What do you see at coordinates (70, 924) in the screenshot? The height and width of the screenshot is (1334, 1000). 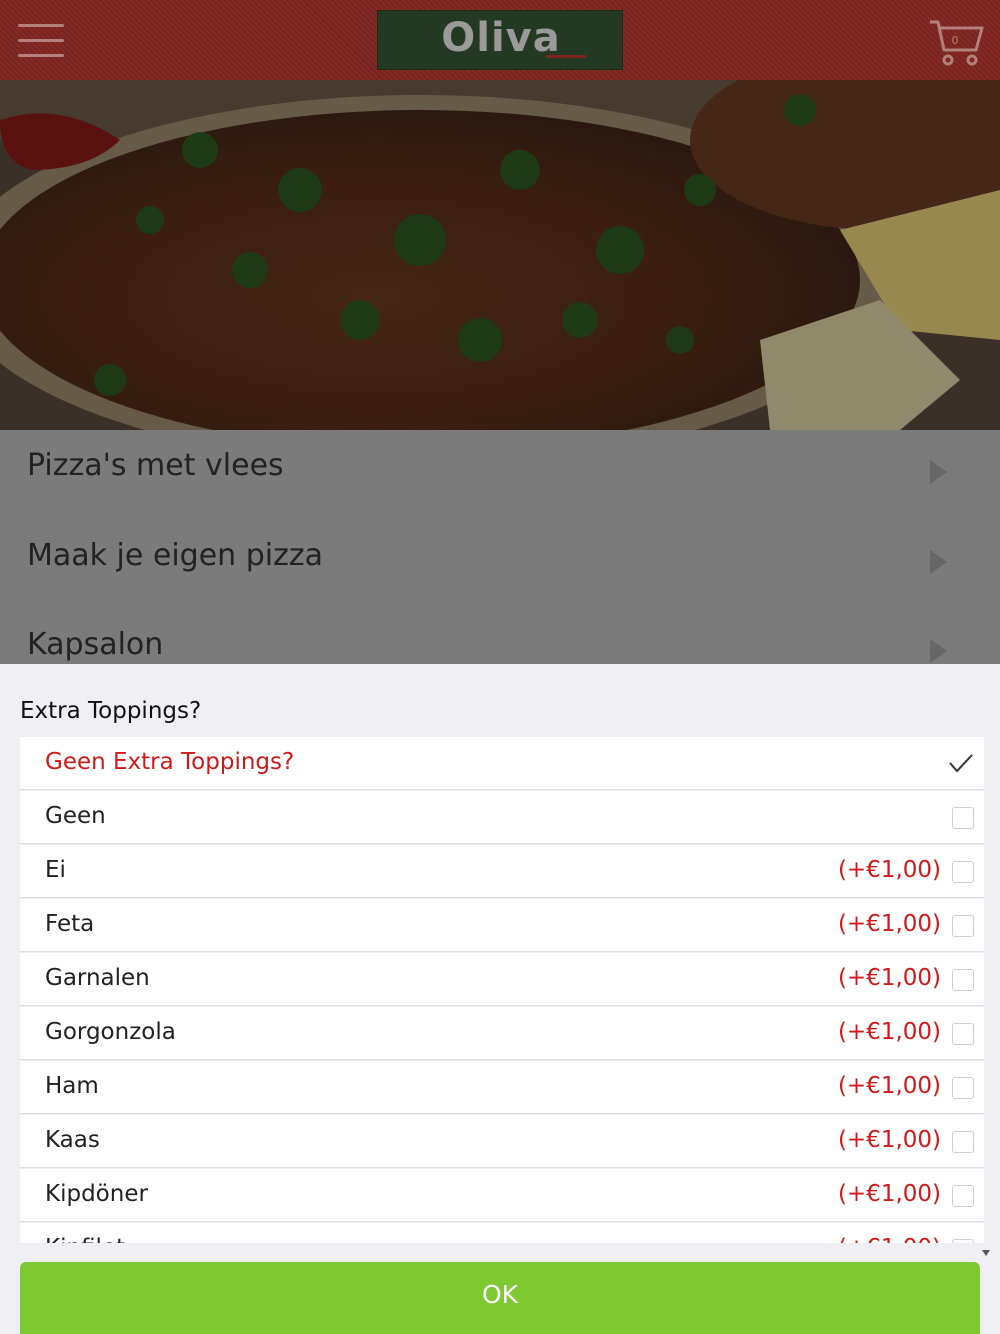 I see `option-label: Feta` at bounding box center [70, 924].